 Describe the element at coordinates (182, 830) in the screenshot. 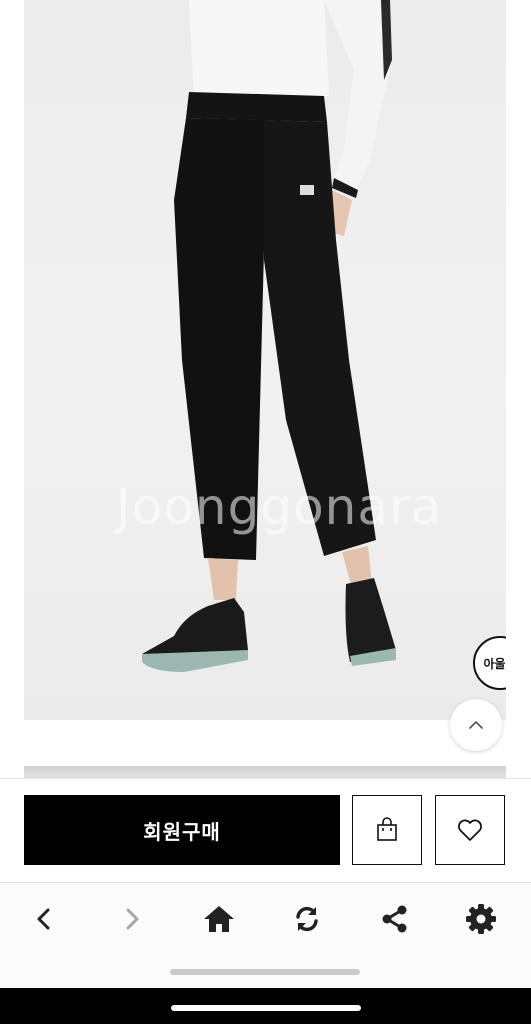

I see `member-buy-button: 회원구매` at that location.